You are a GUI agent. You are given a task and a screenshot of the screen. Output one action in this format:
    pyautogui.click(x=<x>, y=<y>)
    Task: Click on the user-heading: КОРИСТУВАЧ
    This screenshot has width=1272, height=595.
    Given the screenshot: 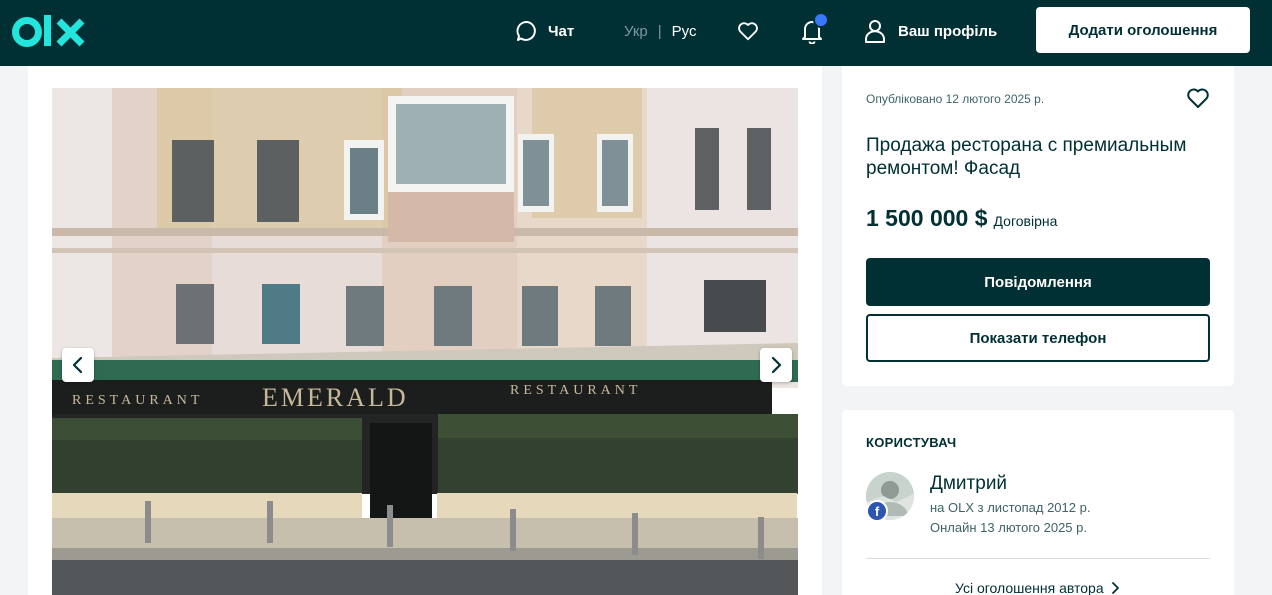 What is the action you would take?
    pyautogui.click(x=911, y=442)
    